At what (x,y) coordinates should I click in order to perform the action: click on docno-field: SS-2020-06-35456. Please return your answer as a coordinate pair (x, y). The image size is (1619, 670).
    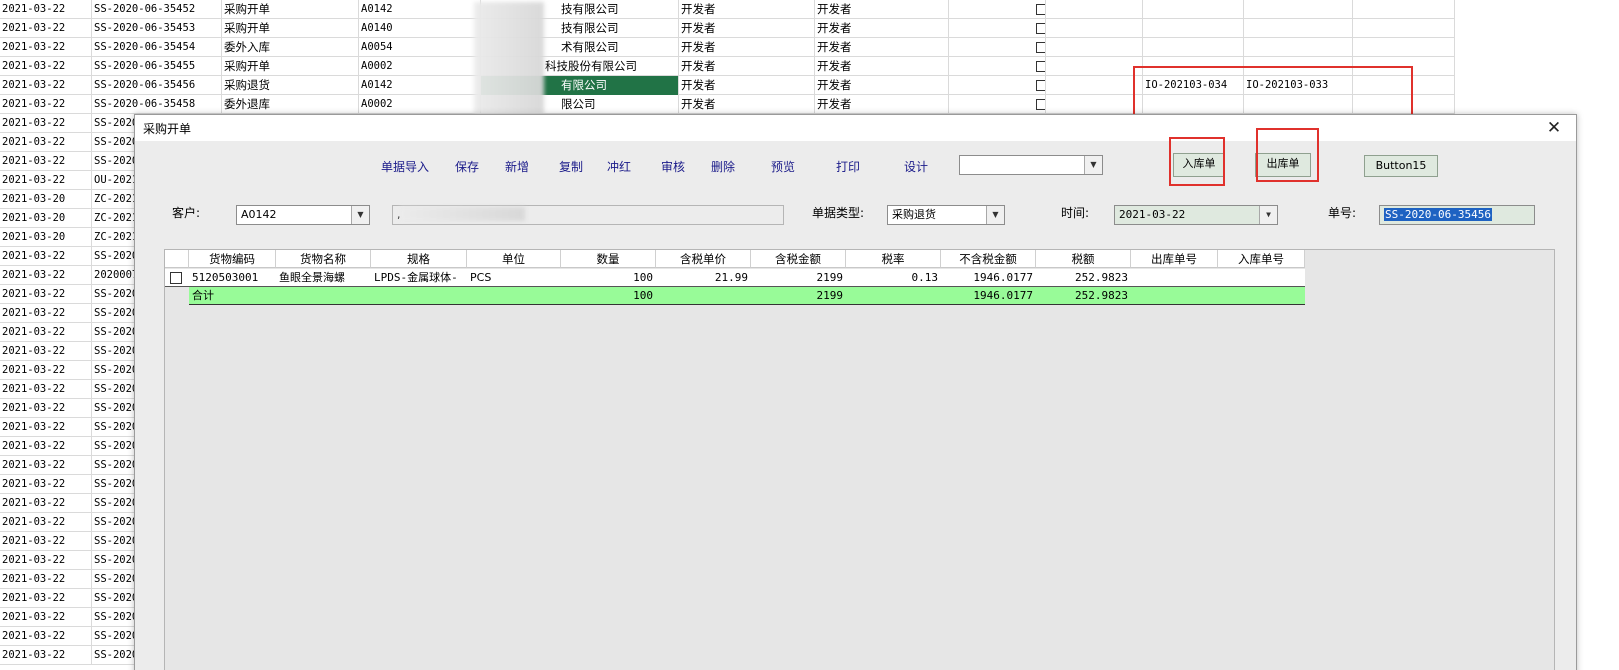
    Looking at the image, I should click on (1457, 215).